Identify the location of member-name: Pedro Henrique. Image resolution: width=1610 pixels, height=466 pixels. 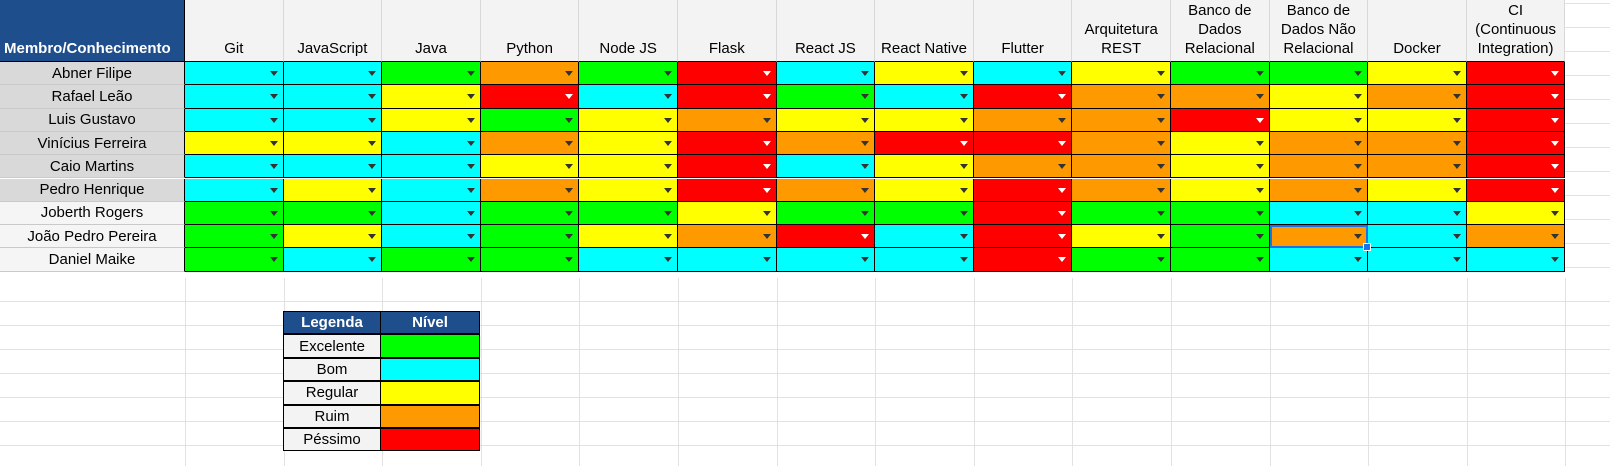
(92, 190).